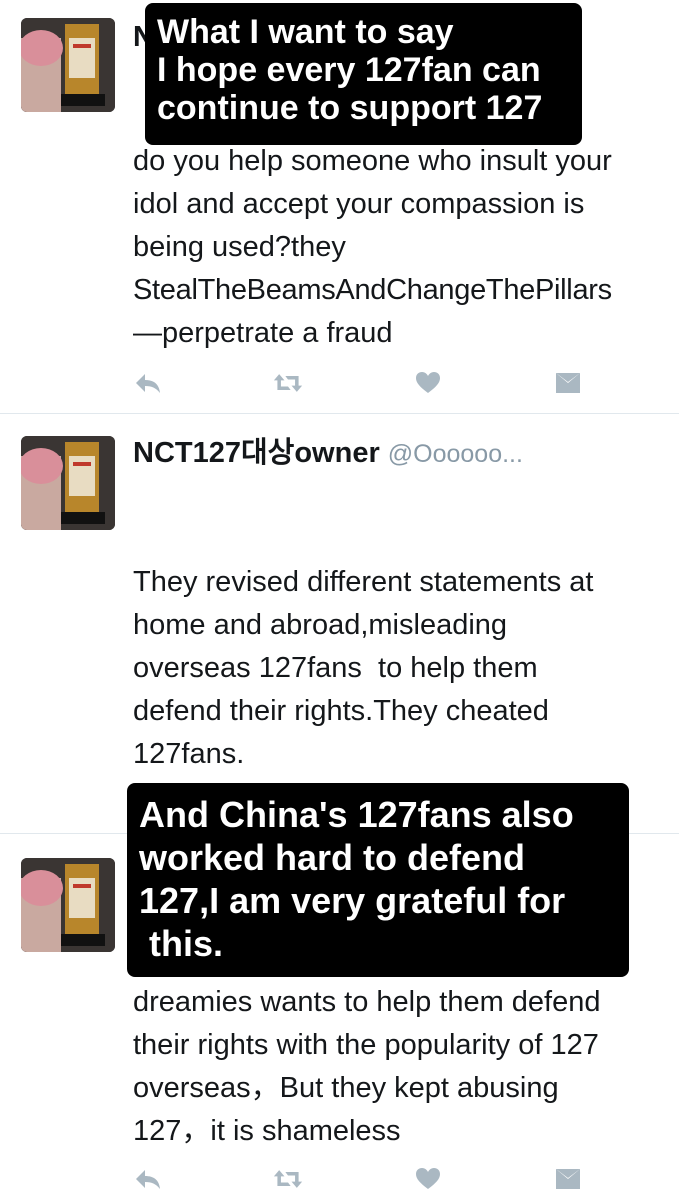 This screenshot has height=1200, width=679. What do you see at coordinates (372, 290) in the screenshot?
I see `tweet-text-line: StealTheBeamsAndChangeThePillars` at bounding box center [372, 290].